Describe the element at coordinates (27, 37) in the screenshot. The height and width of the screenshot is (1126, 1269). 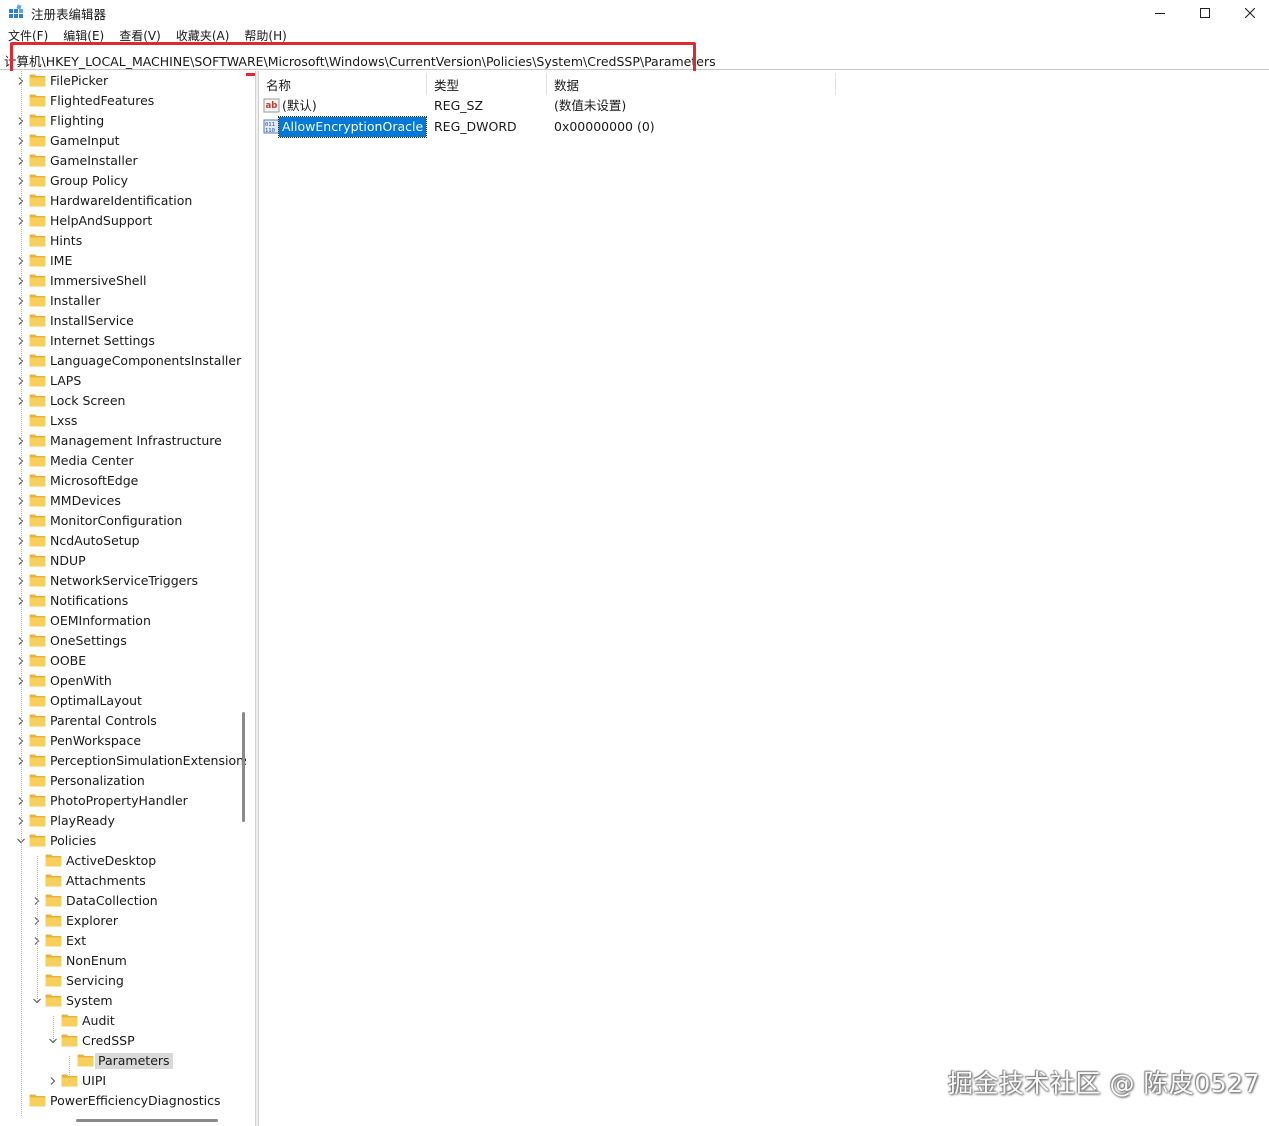
I see `menu-file: 文件(F)` at that location.